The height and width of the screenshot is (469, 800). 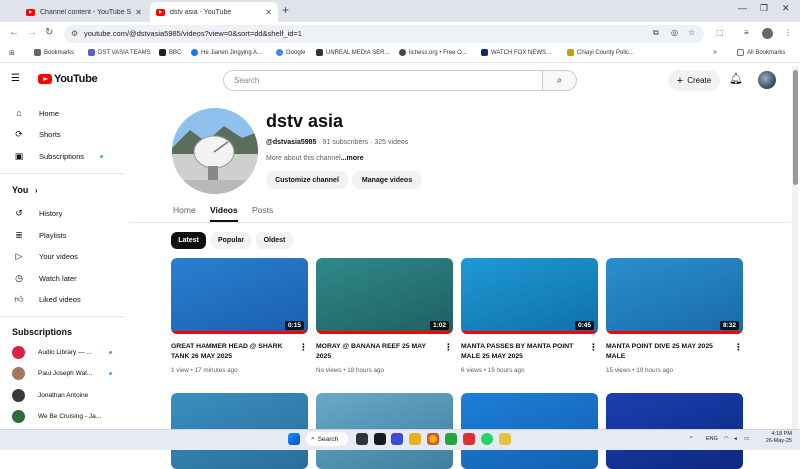 What do you see at coordinates (736, 78) in the screenshot?
I see `notifications-bell-icon: 🔔︎` at bounding box center [736, 78].